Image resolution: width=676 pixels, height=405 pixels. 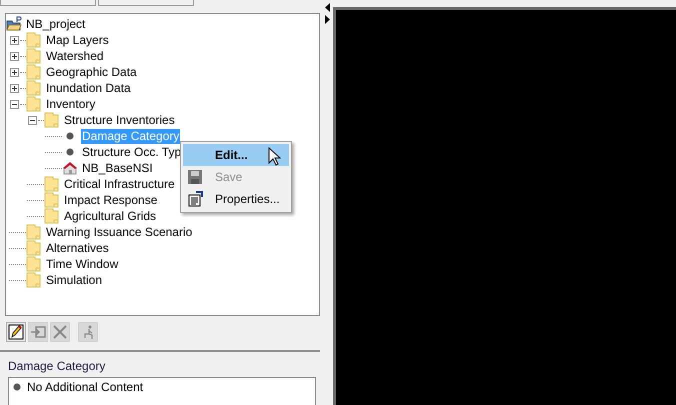 What do you see at coordinates (38, 332) in the screenshot?
I see `import-icon` at bounding box center [38, 332].